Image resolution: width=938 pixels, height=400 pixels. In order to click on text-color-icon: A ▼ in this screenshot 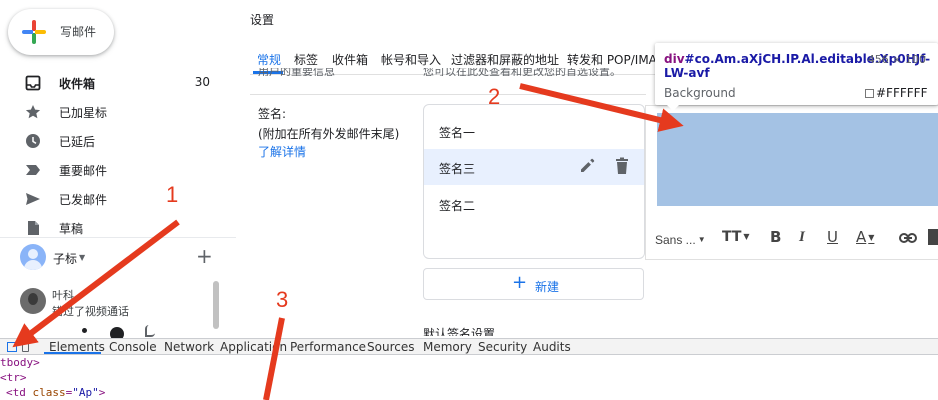, I will do `click(865, 237)`.